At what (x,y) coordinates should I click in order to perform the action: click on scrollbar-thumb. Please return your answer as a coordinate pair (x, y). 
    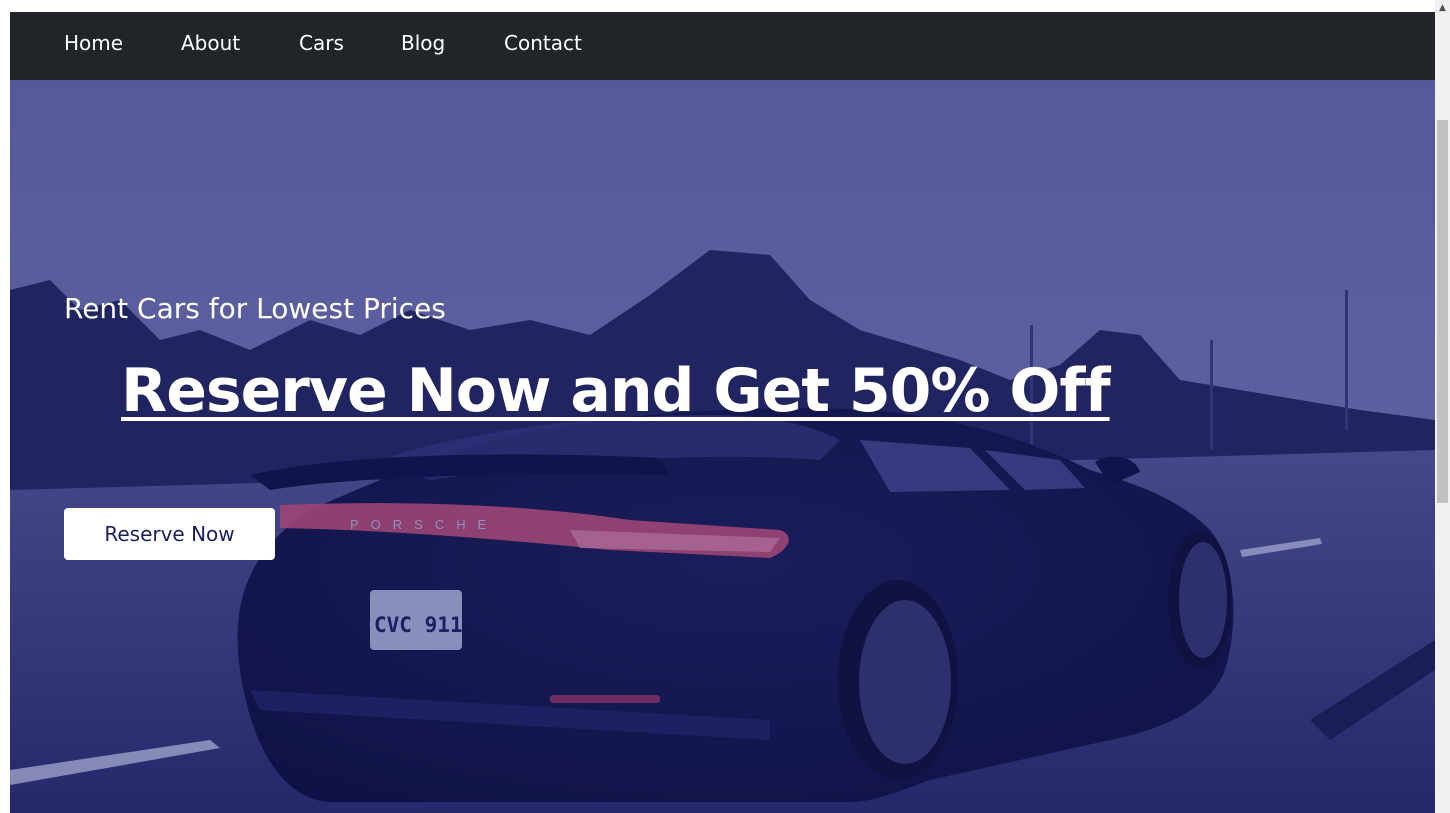
    Looking at the image, I should click on (1442, 311).